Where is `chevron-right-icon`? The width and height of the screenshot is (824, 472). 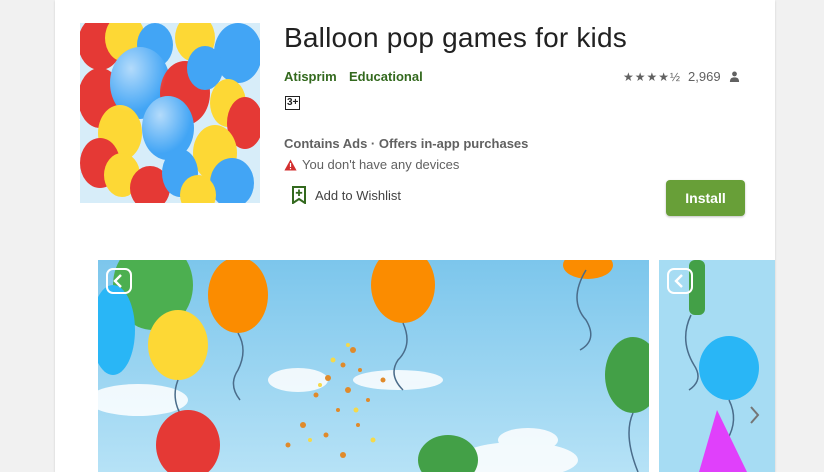 chevron-right-icon is located at coordinates (755, 415).